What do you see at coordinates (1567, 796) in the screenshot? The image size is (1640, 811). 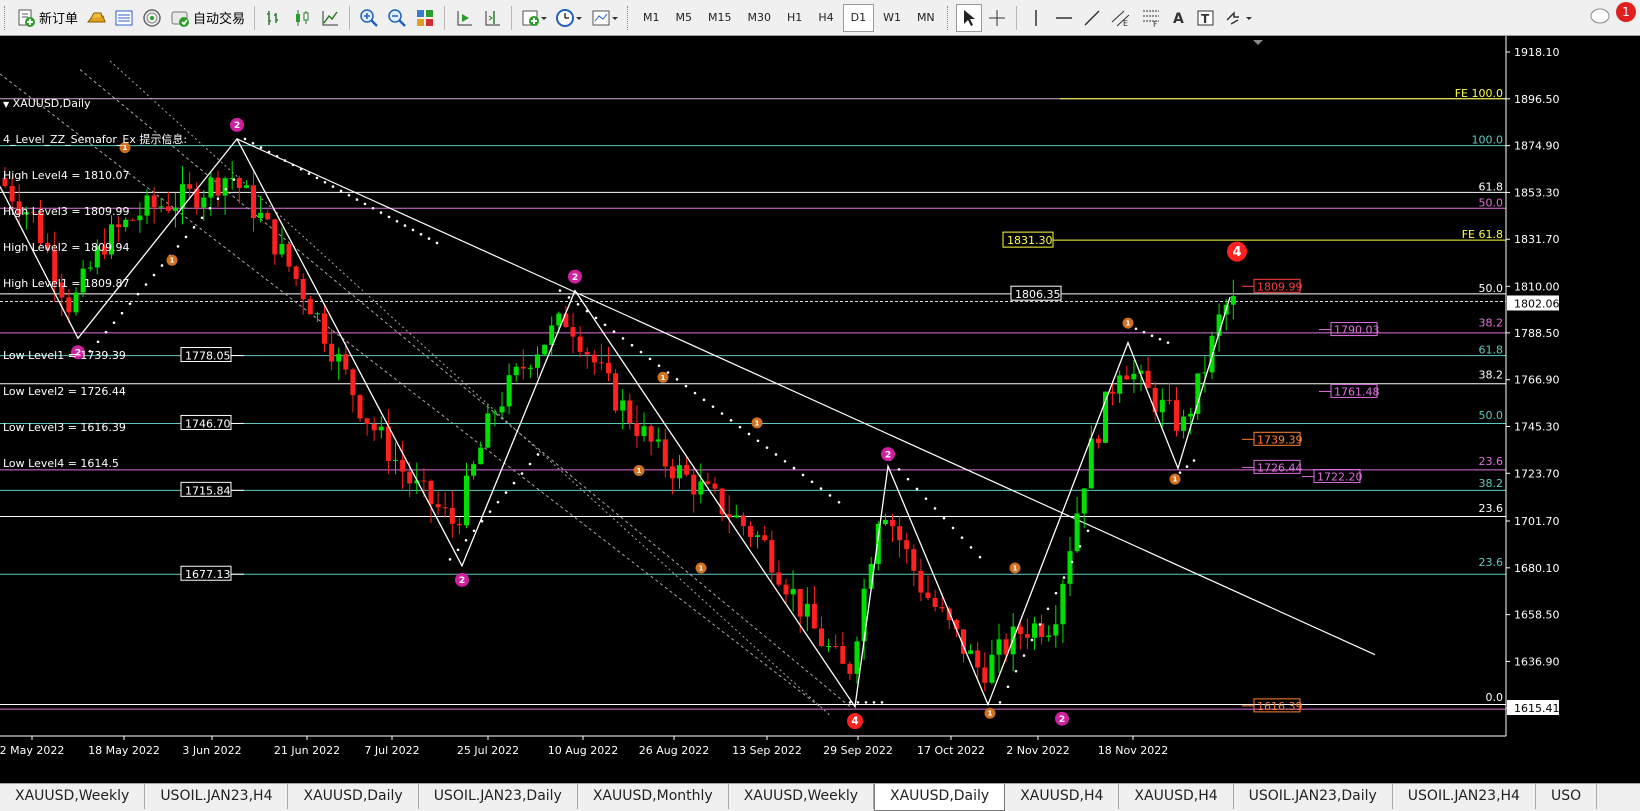 I see `chart-tab: USO` at bounding box center [1567, 796].